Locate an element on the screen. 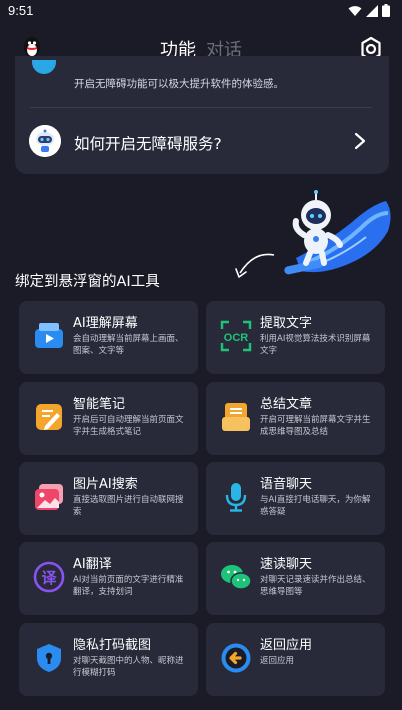 The image size is (402, 710). screen-icon is located at coordinates (49, 335).